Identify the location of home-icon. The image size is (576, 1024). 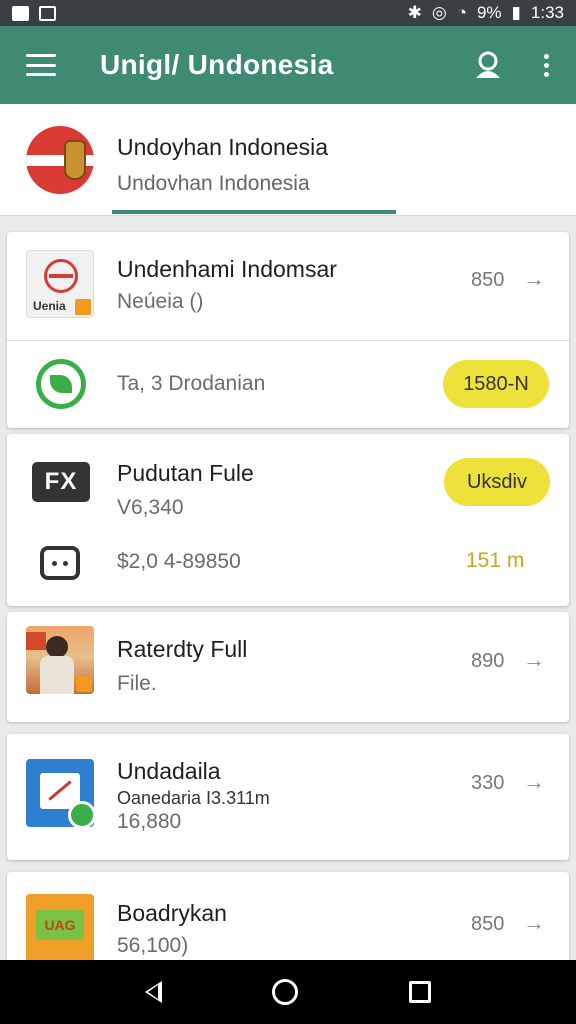
(285, 992).